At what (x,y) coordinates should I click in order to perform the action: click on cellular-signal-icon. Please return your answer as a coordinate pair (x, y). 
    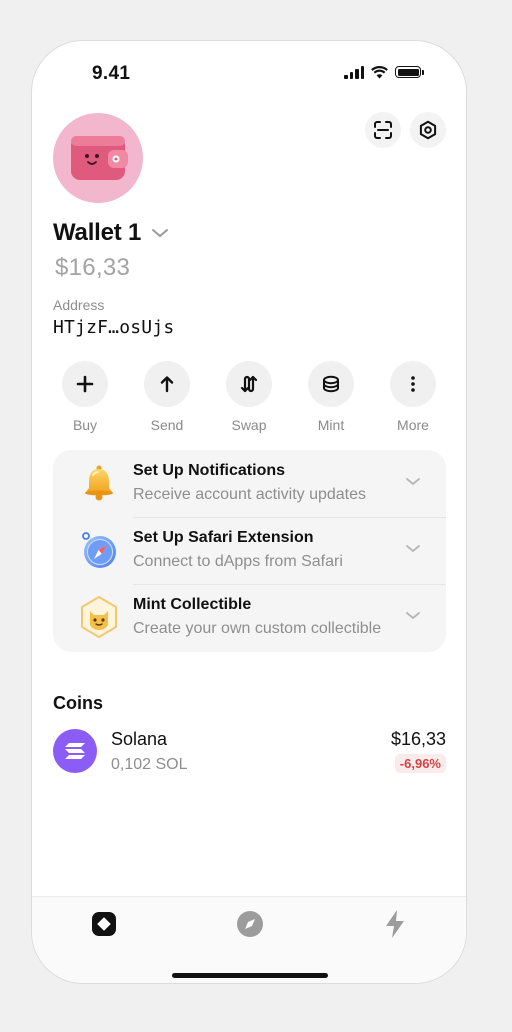
    Looking at the image, I should click on (354, 72).